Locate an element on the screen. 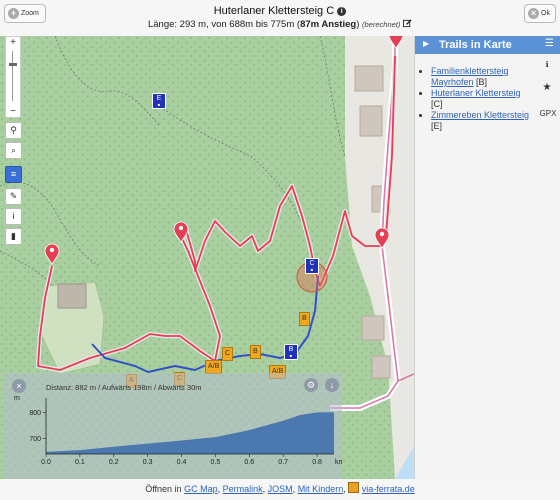 The width and height of the screenshot is (560, 500). zoom-out-button: − is located at coordinates (13, 111).